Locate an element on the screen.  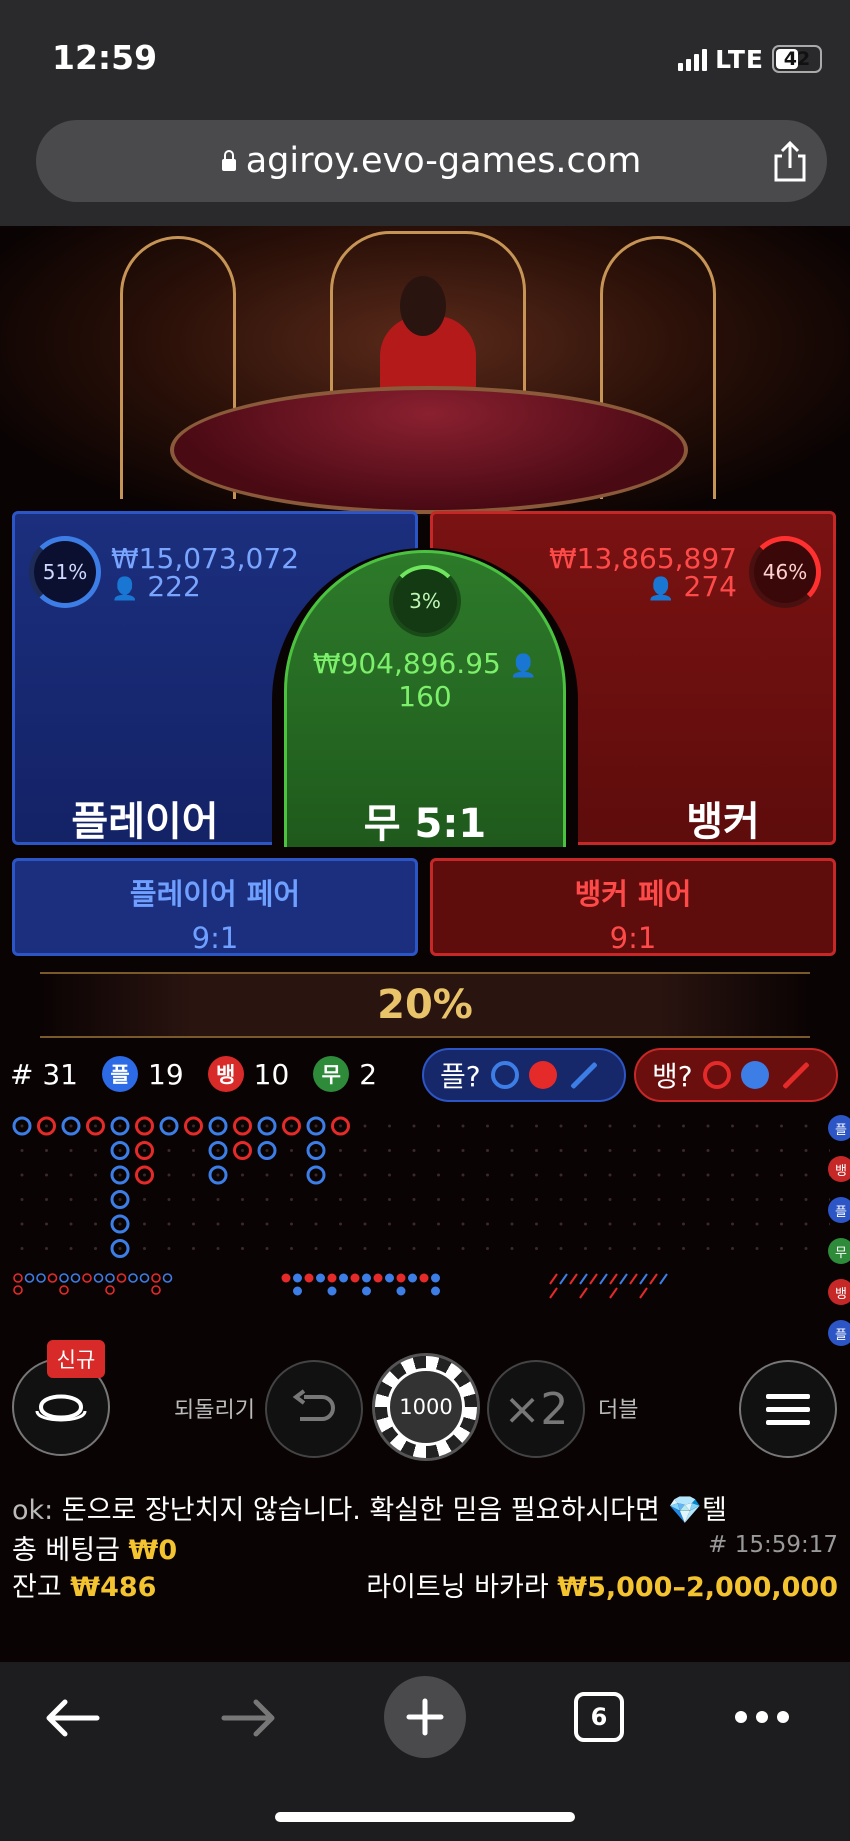
roadmap-scoreboard is located at coordinates (415, 1228).